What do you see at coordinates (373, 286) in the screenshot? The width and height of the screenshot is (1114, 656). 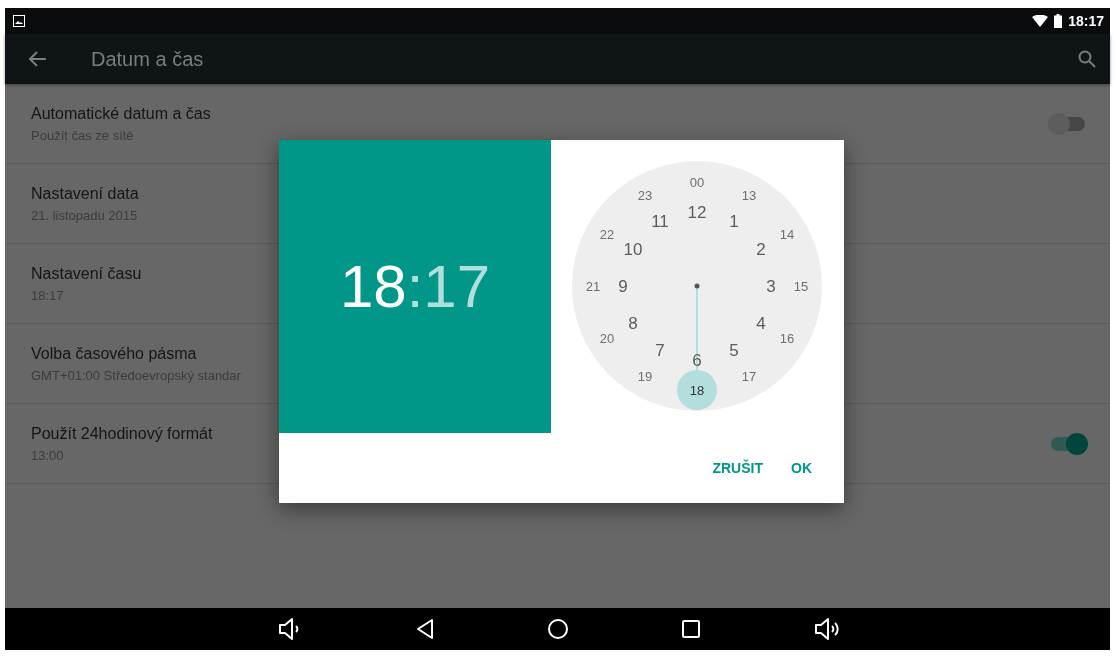 I see `hour-display: 18` at bounding box center [373, 286].